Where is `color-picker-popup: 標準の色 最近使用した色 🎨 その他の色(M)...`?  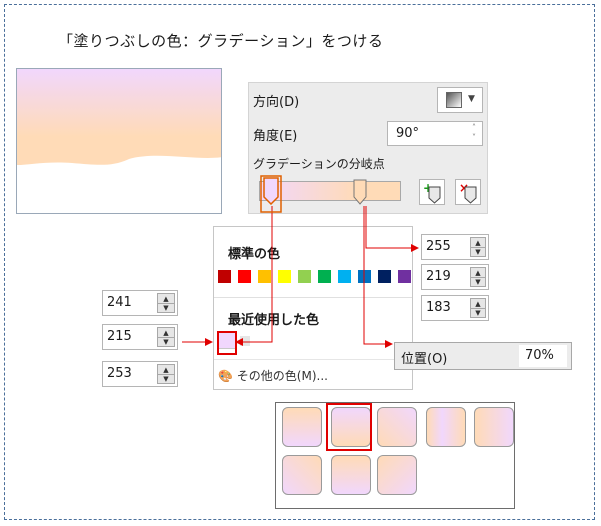 color-picker-popup: 標準の色 最近使用した色 🎨 その他の色(M)... is located at coordinates (313, 308).